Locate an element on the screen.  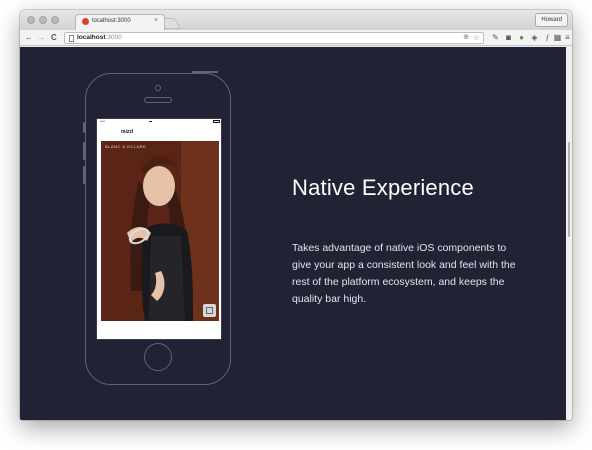
shield-icon: ◈ is located at coordinates (534, 37).